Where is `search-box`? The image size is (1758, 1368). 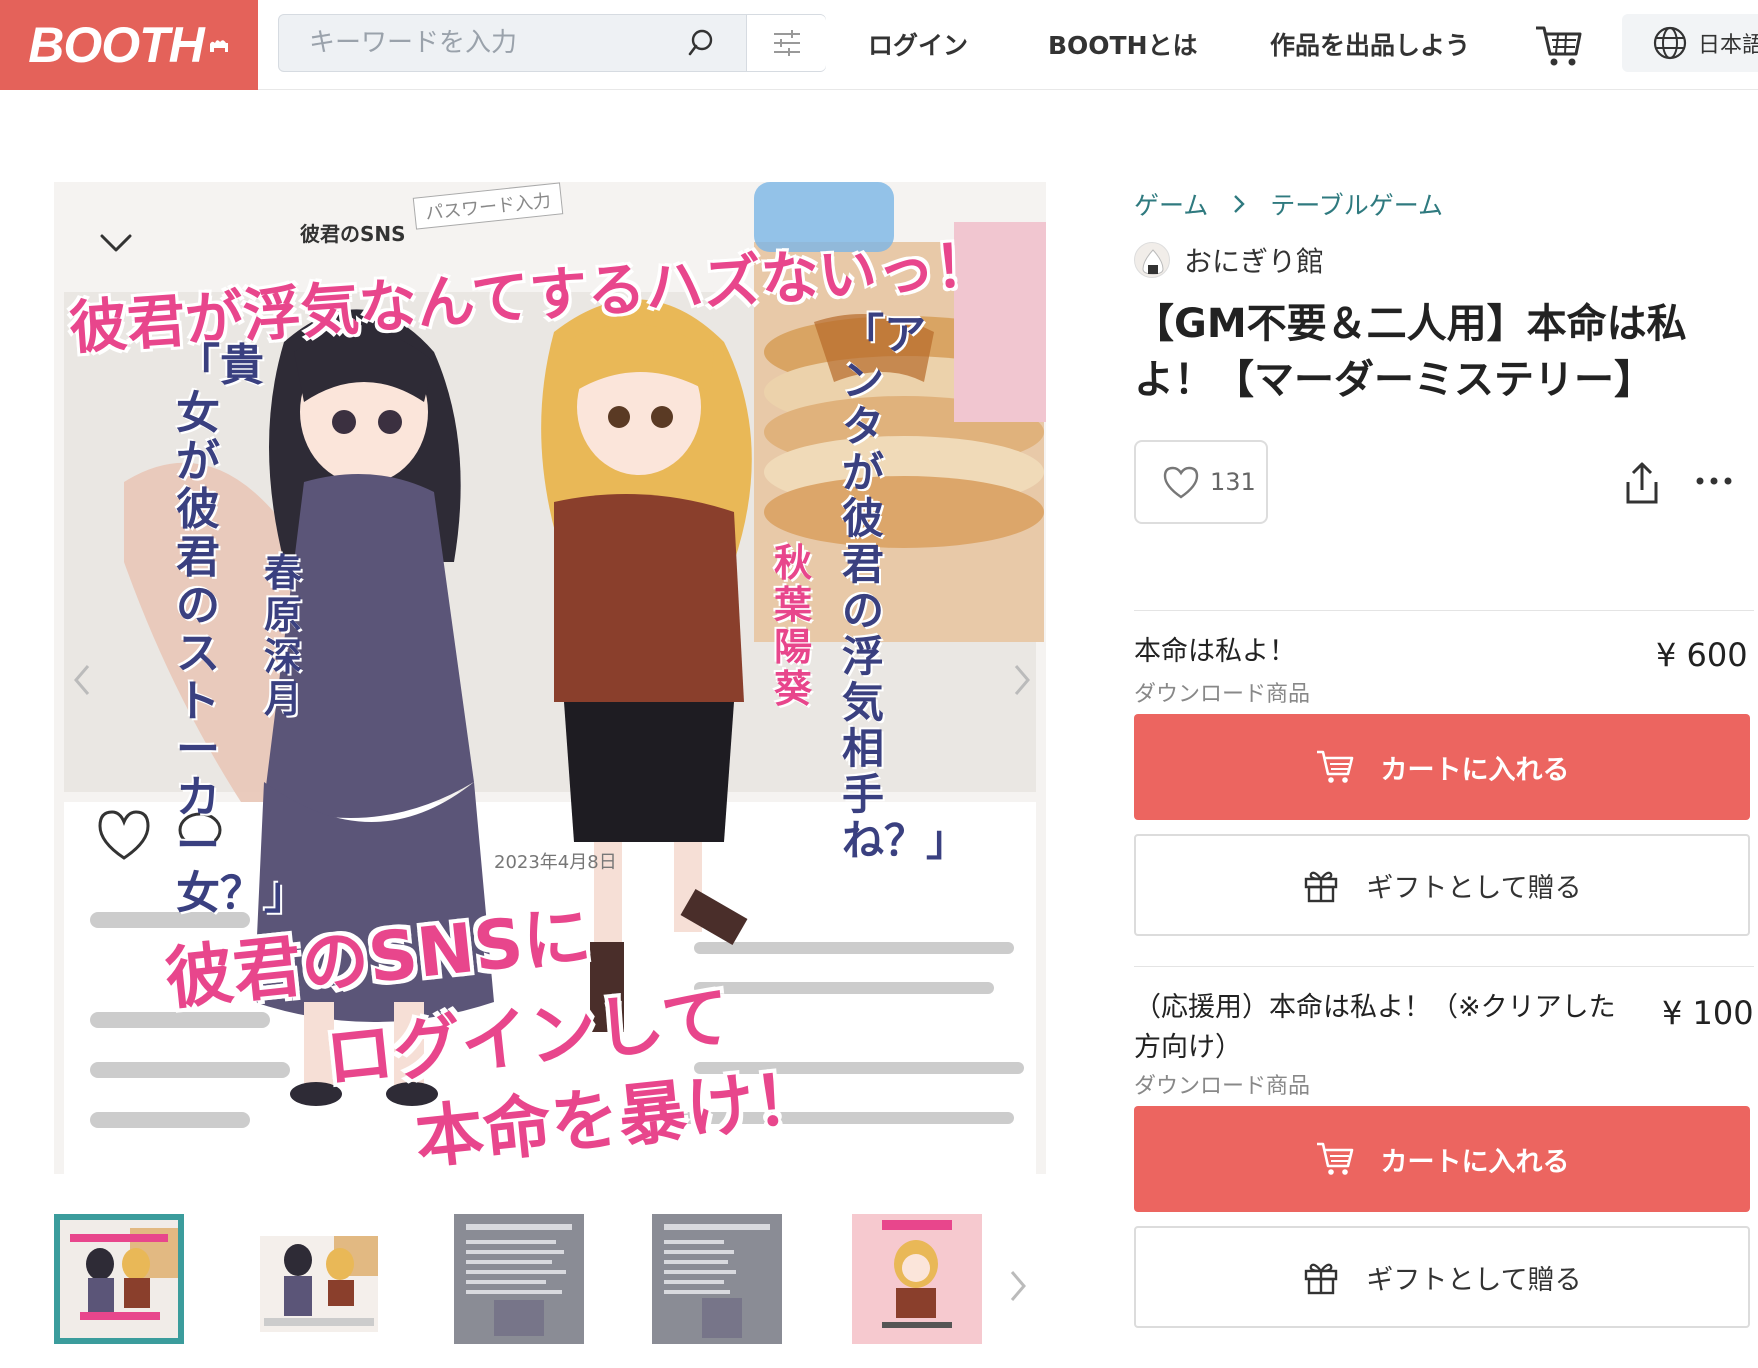 search-box is located at coordinates (552, 43).